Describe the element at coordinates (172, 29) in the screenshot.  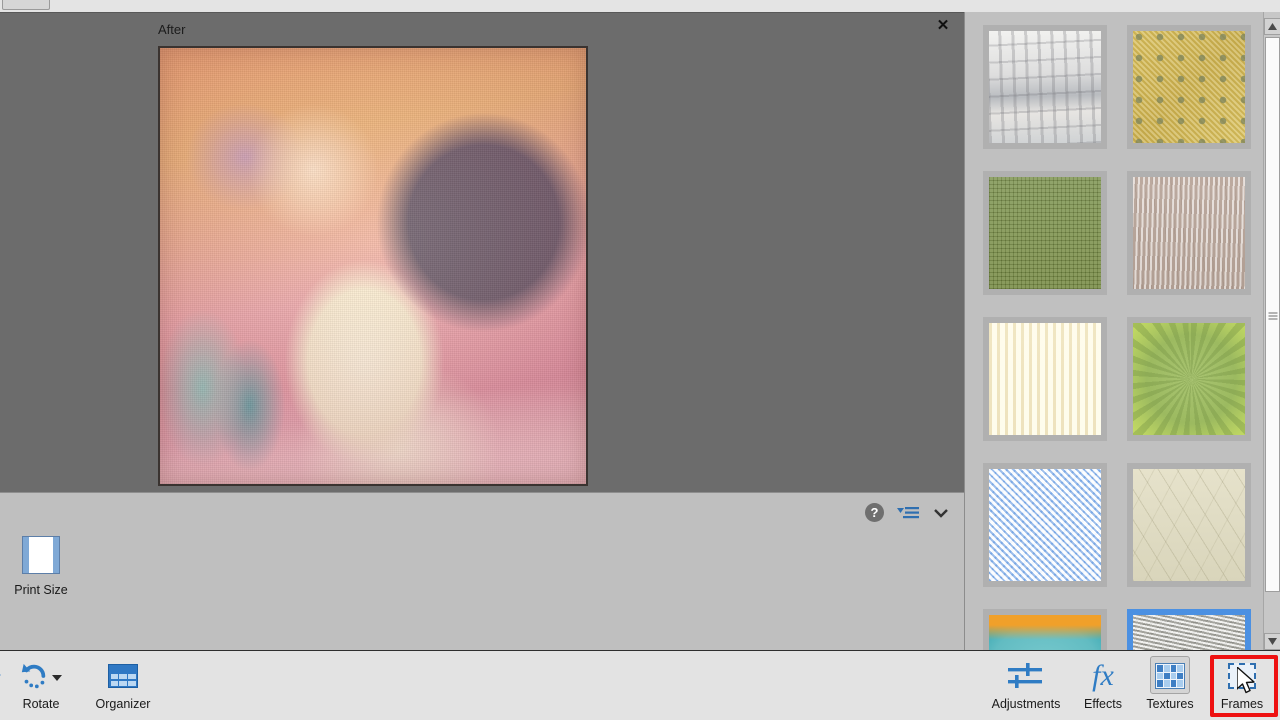
I see `preview-after-label: After` at that location.